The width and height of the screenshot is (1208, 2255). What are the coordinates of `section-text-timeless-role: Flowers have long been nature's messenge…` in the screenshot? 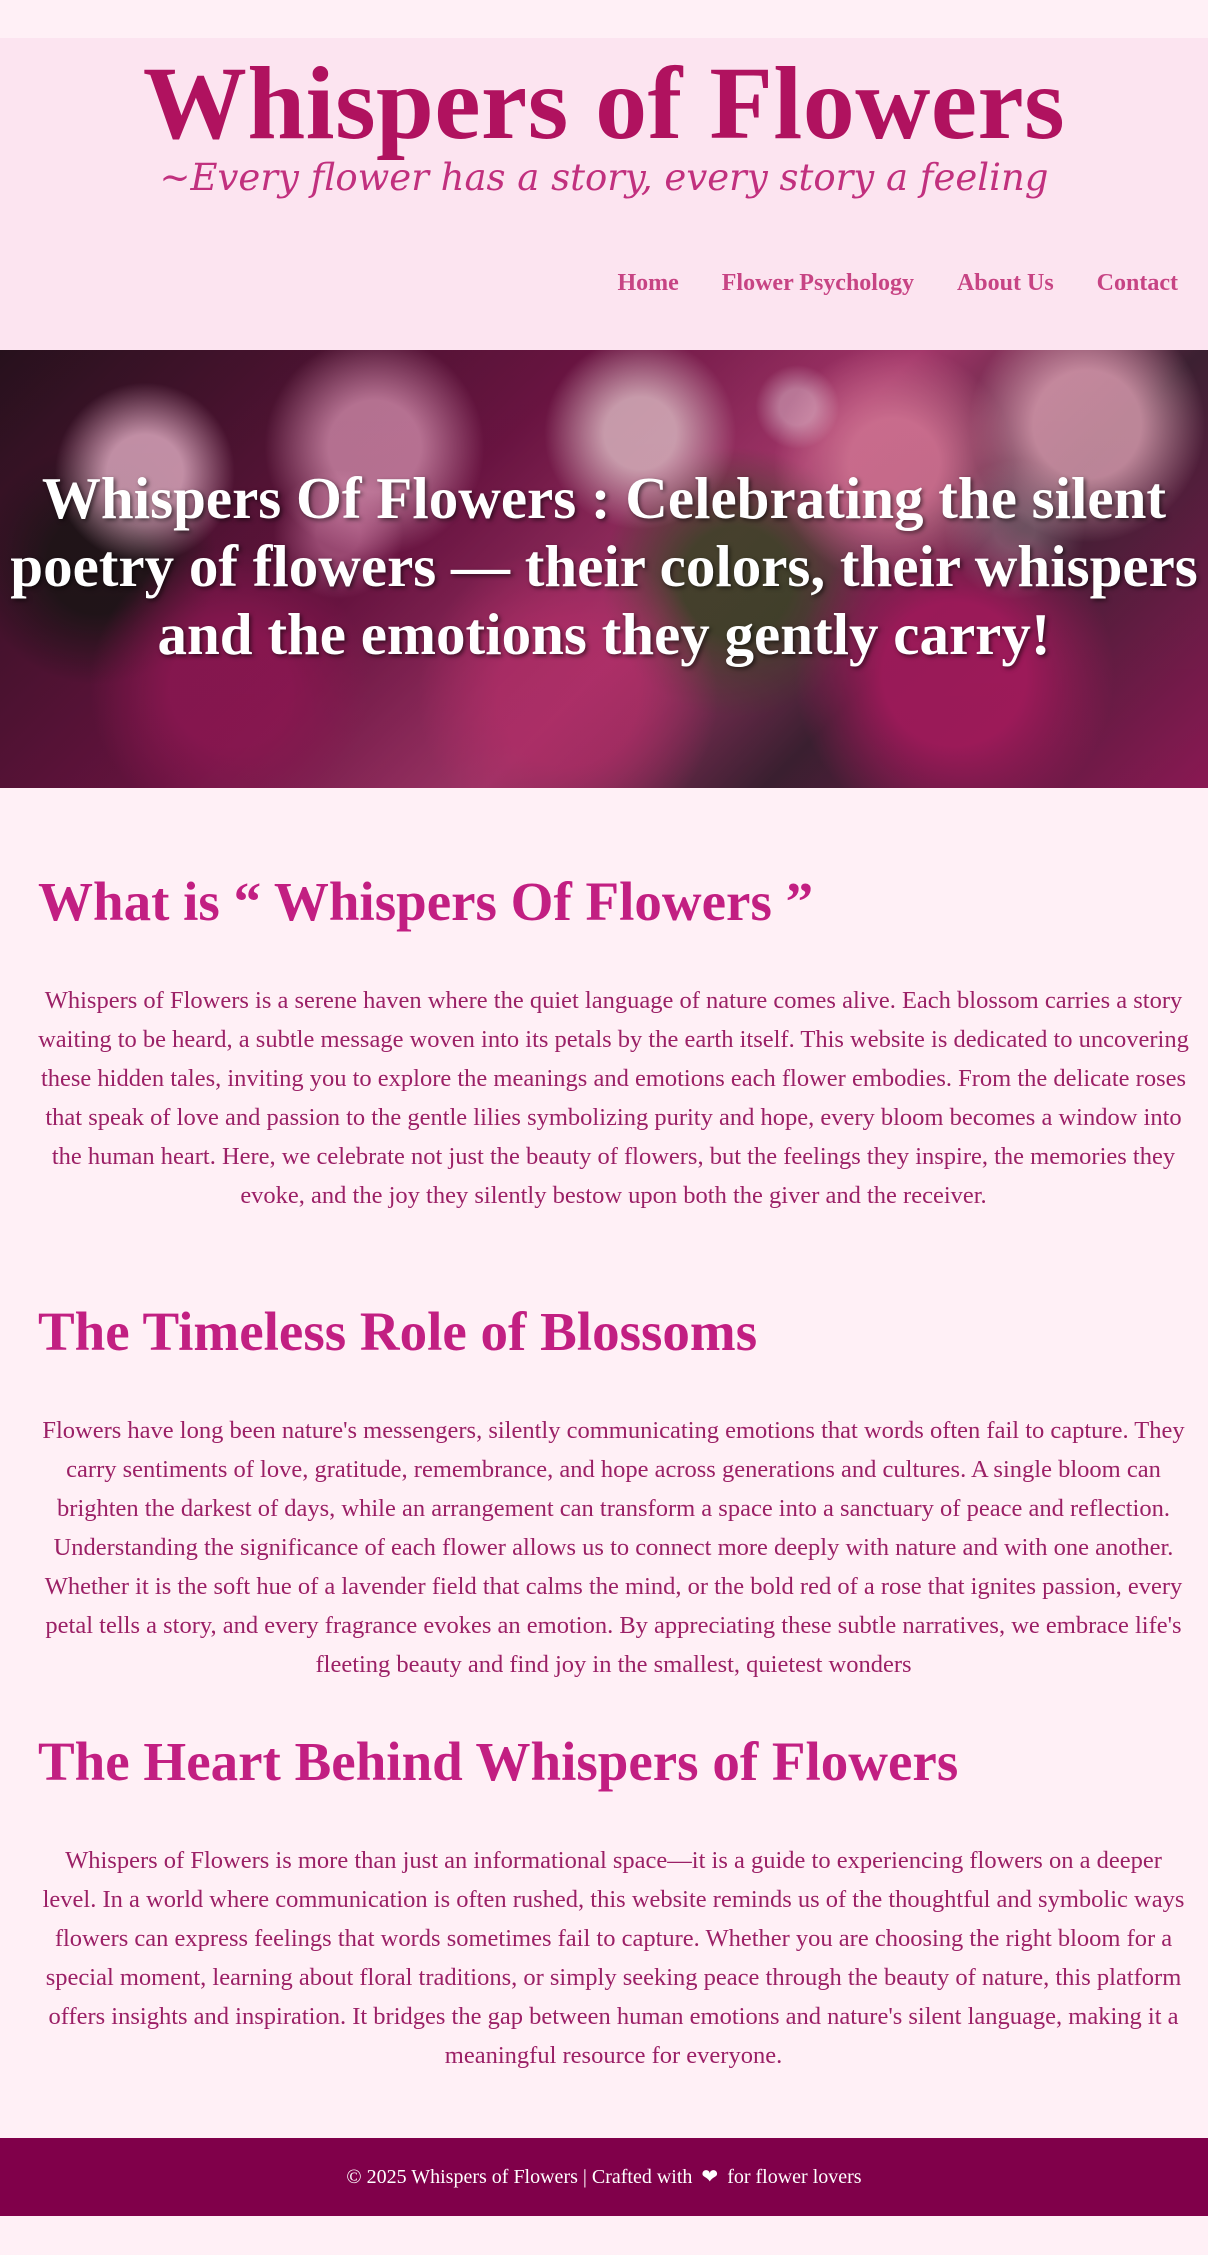 It's located at (613, 1547).